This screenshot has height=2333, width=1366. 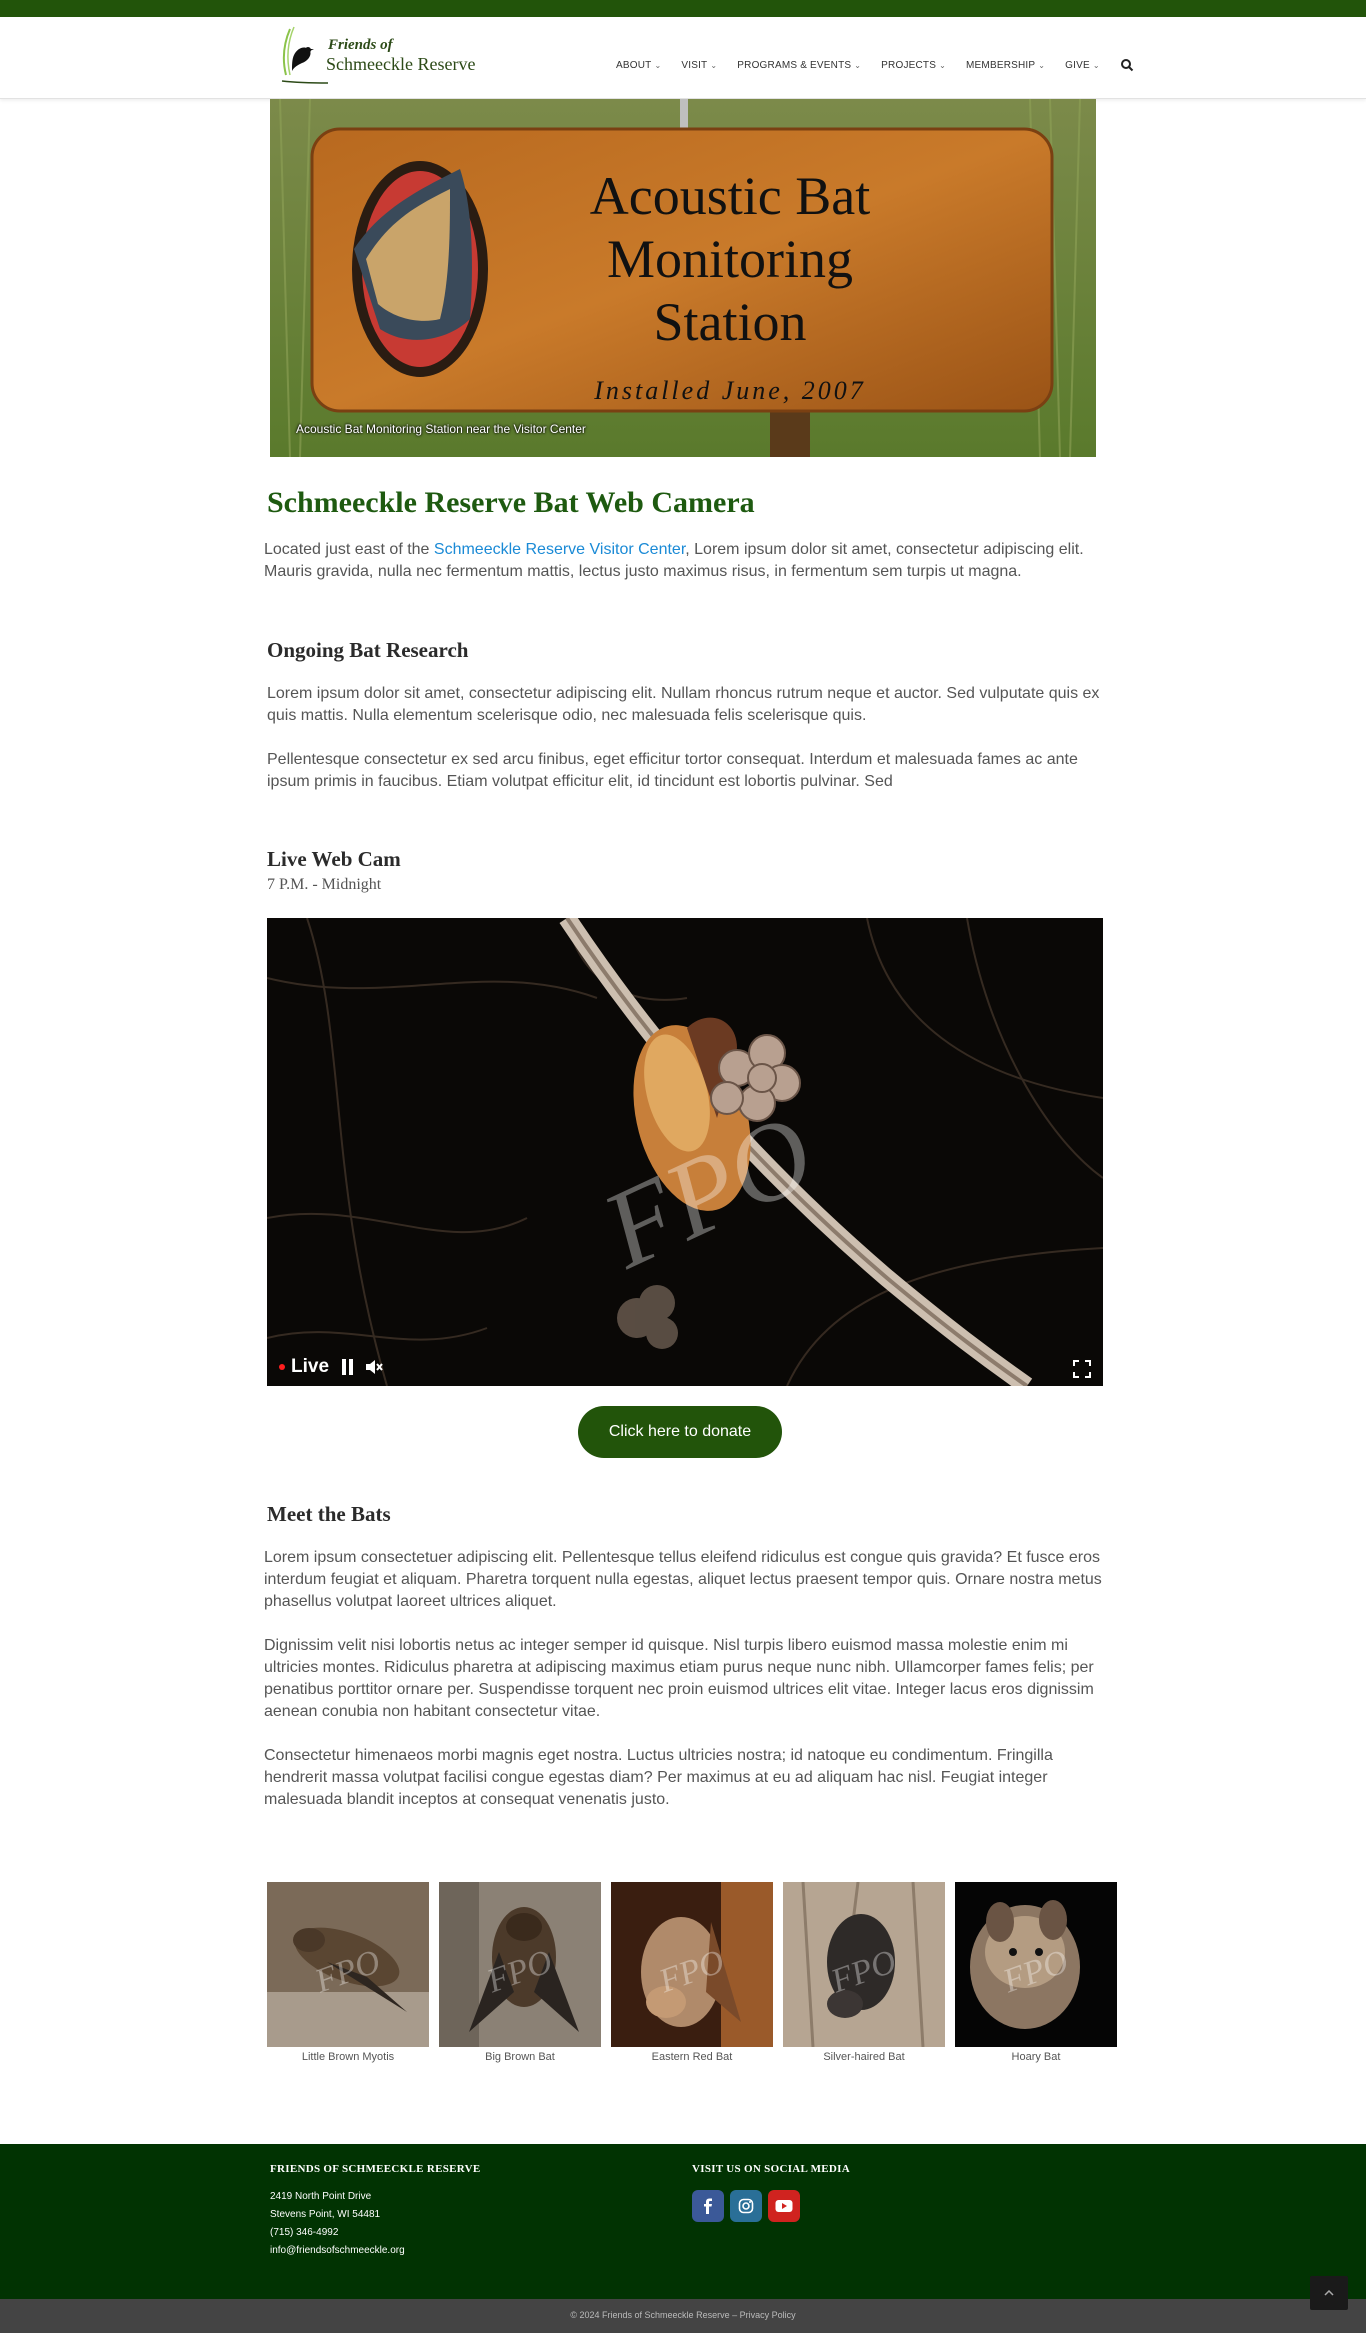 I want to click on pause-icon, so click(x=348, y=1367).